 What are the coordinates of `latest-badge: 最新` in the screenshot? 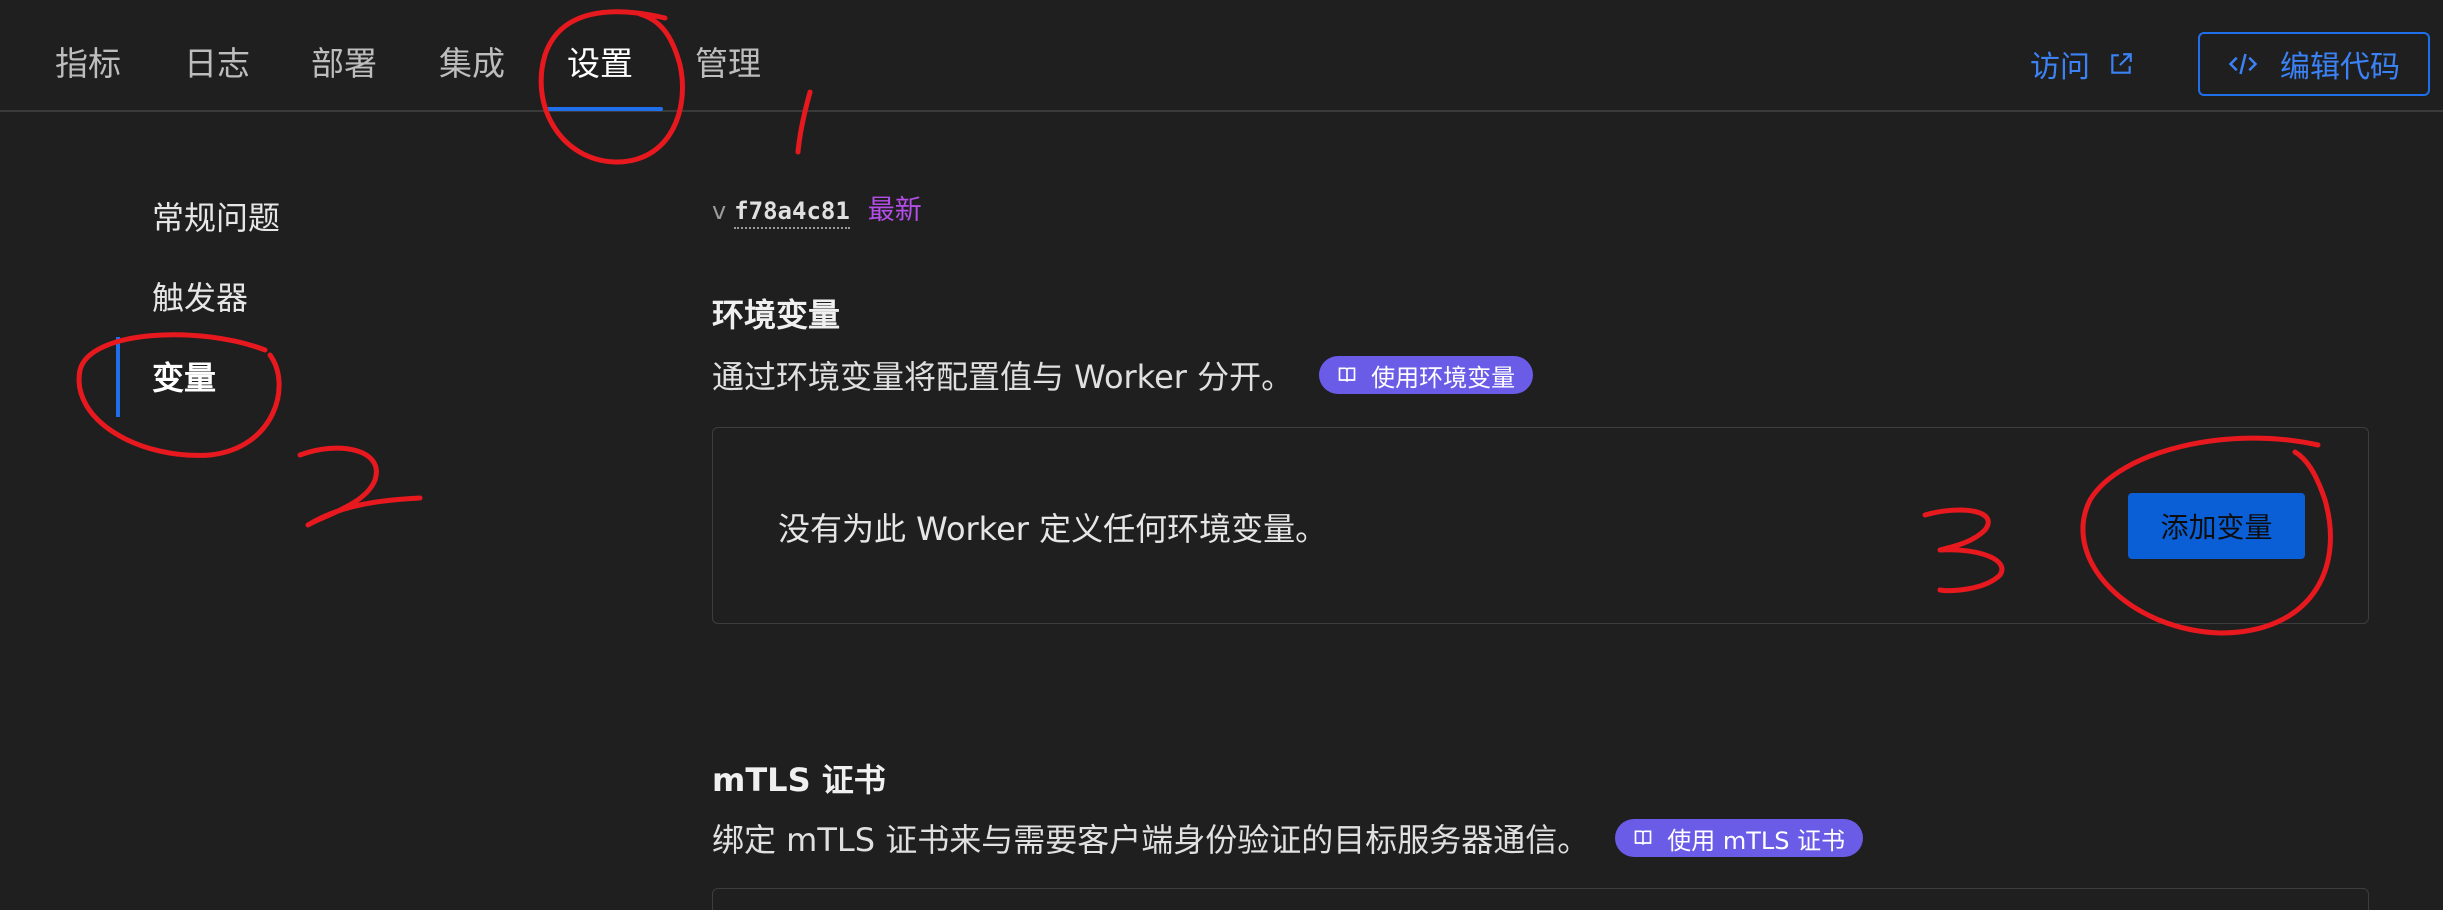 It's located at (894, 210).